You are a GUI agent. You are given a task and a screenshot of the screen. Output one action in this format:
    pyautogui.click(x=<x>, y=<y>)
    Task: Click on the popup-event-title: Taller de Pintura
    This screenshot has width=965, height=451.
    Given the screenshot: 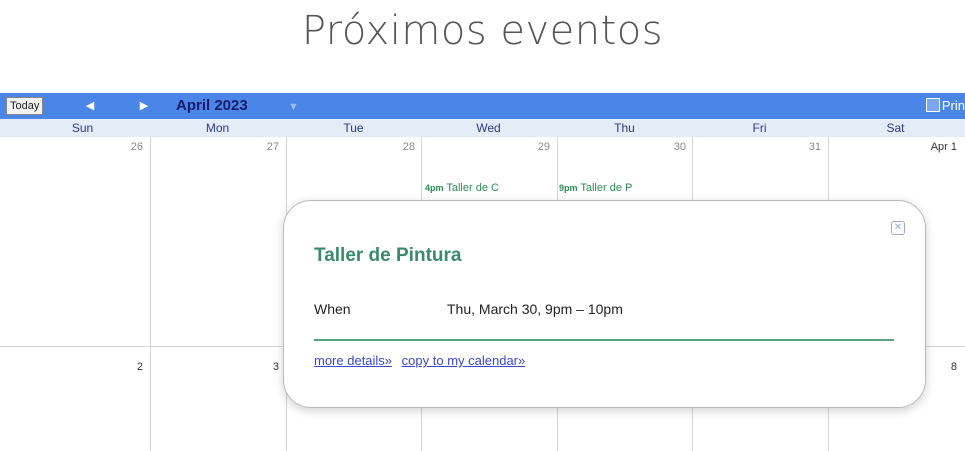 What is the action you would take?
    pyautogui.click(x=388, y=255)
    